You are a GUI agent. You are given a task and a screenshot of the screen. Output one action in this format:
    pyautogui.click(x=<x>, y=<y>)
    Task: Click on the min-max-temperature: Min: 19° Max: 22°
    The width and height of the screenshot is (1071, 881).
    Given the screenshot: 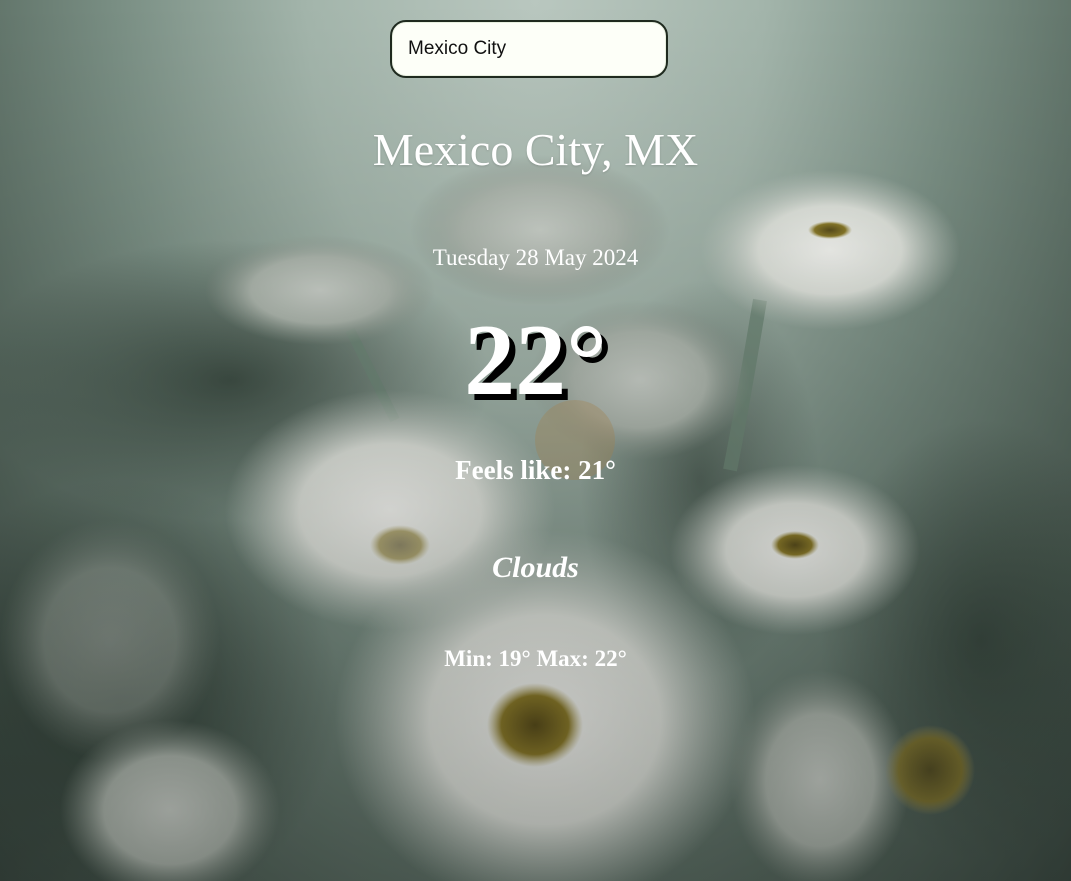 What is the action you would take?
    pyautogui.click(x=535, y=658)
    